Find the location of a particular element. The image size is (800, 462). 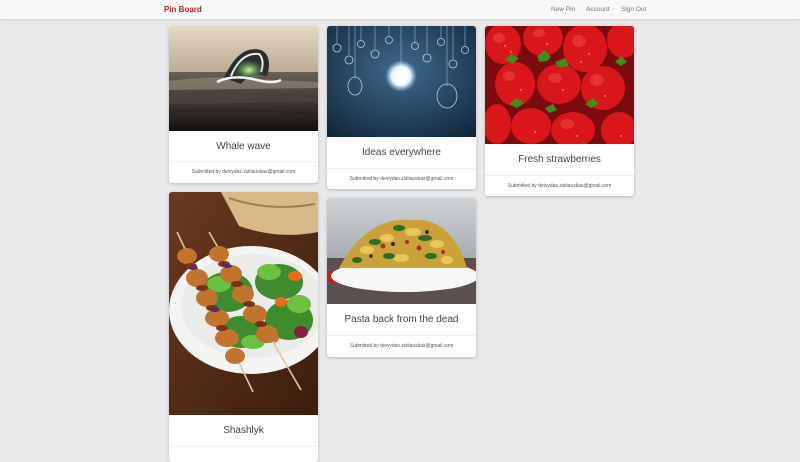

pin-title: Ideas everywhere is located at coordinates (401, 152).